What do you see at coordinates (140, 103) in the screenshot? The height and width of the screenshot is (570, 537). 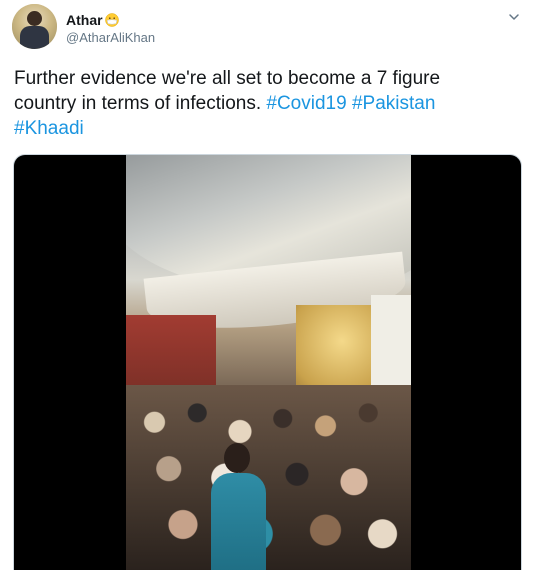 I see `tweet-text-line2: country in terms of infections.` at bounding box center [140, 103].